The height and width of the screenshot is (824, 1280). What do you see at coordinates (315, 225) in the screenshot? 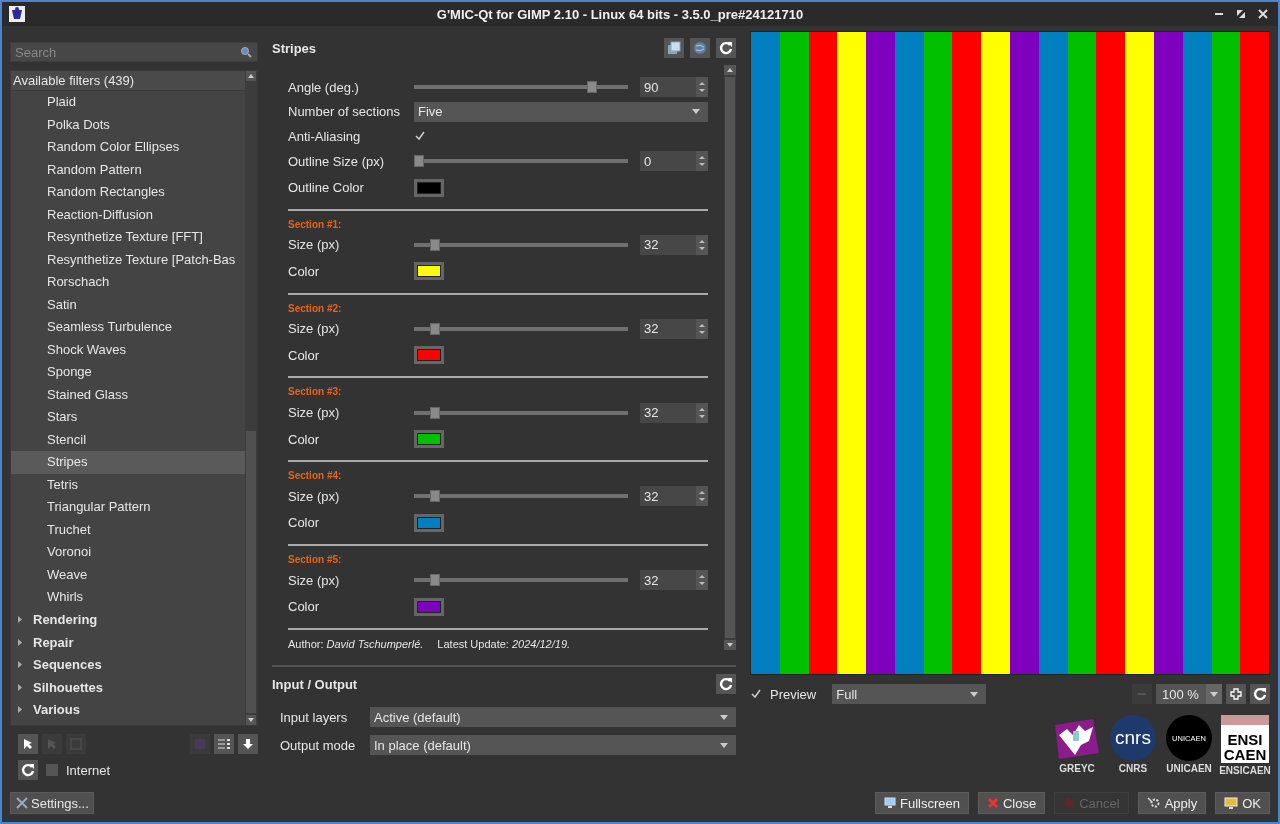
I see `section-heading: Section #1:` at bounding box center [315, 225].